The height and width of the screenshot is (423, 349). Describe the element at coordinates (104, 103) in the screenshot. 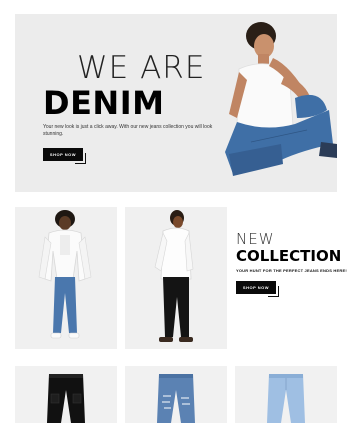

I see `hero-title-line2: DENIM` at that location.